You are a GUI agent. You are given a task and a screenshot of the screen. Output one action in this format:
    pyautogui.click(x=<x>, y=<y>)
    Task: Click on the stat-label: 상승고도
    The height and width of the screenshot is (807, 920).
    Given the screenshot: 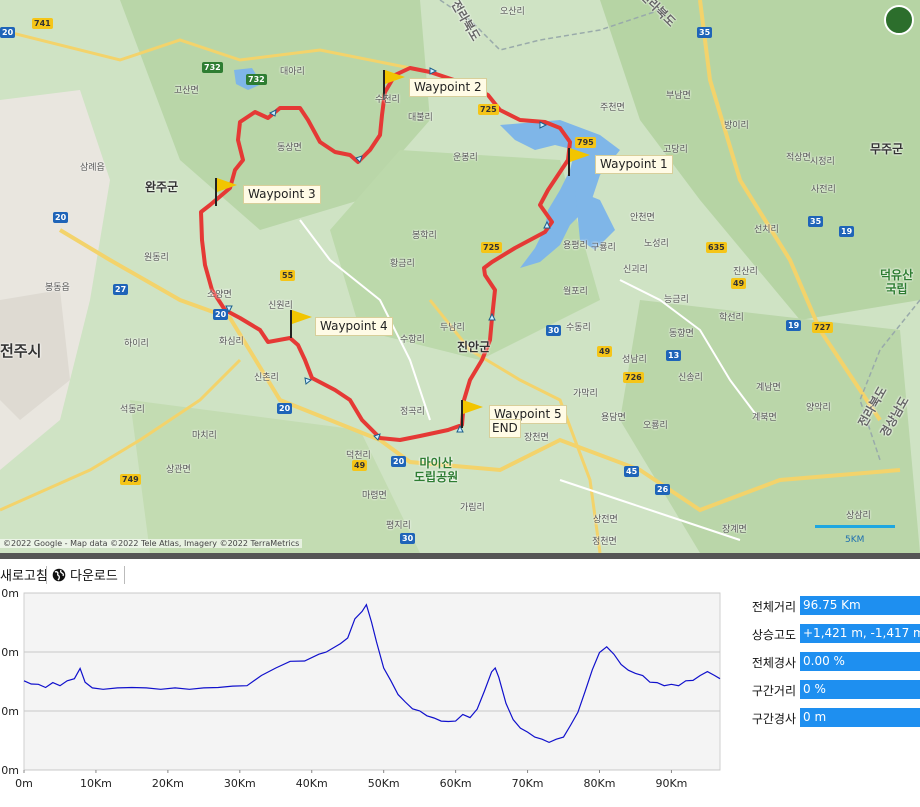 What is the action you would take?
    pyautogui.click(x=773, y=635)
    